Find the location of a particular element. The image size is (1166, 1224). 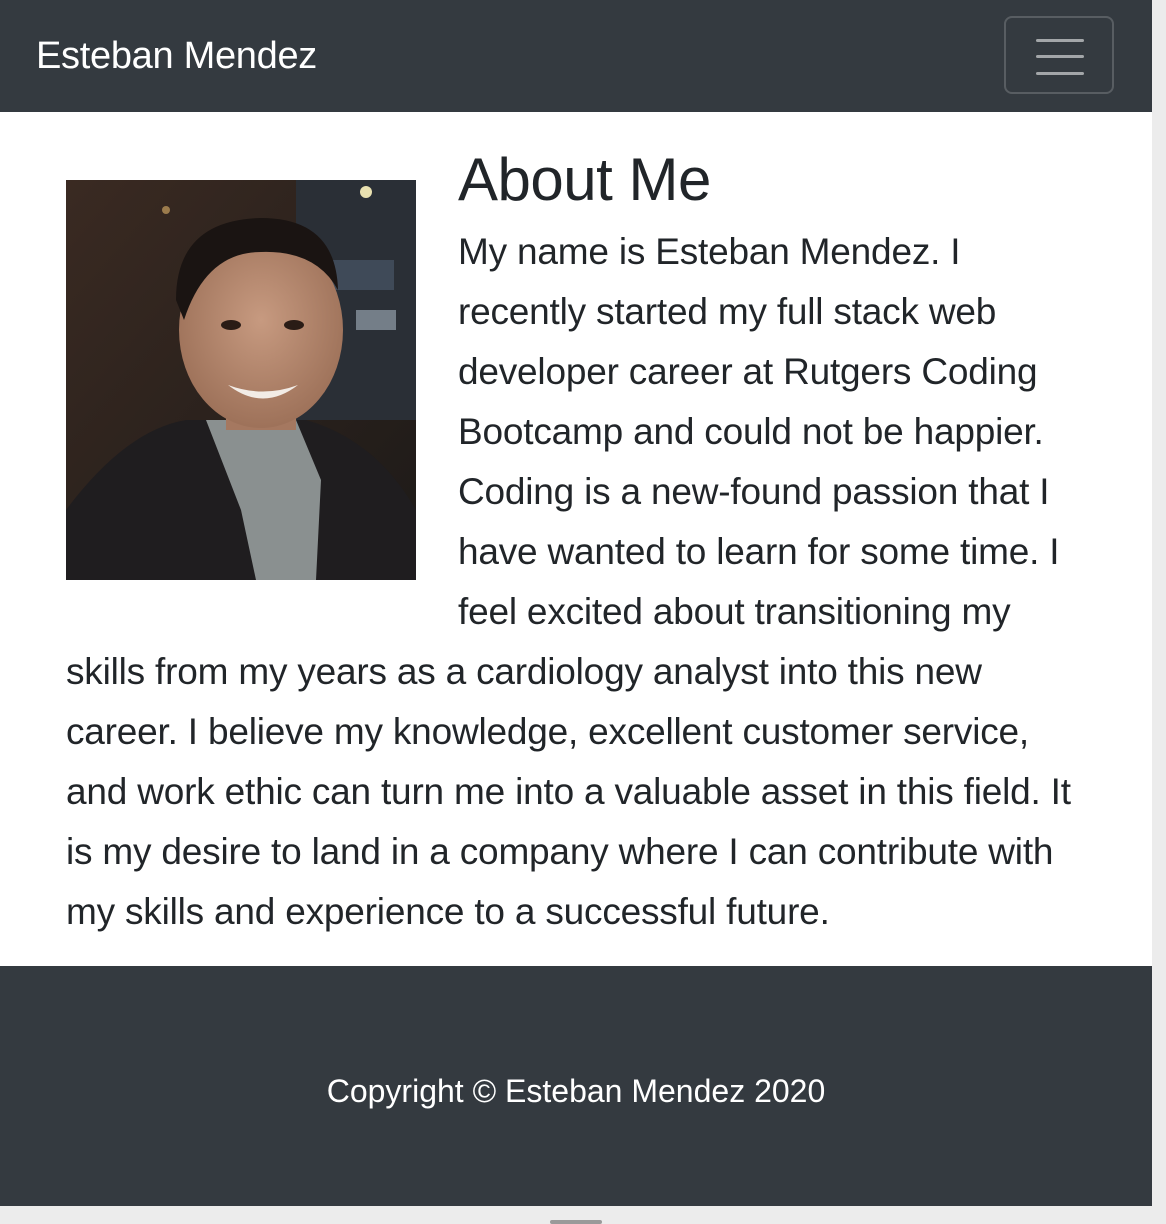

navbar-brand: Esteban Mendez is located at coordinates (176, 56).